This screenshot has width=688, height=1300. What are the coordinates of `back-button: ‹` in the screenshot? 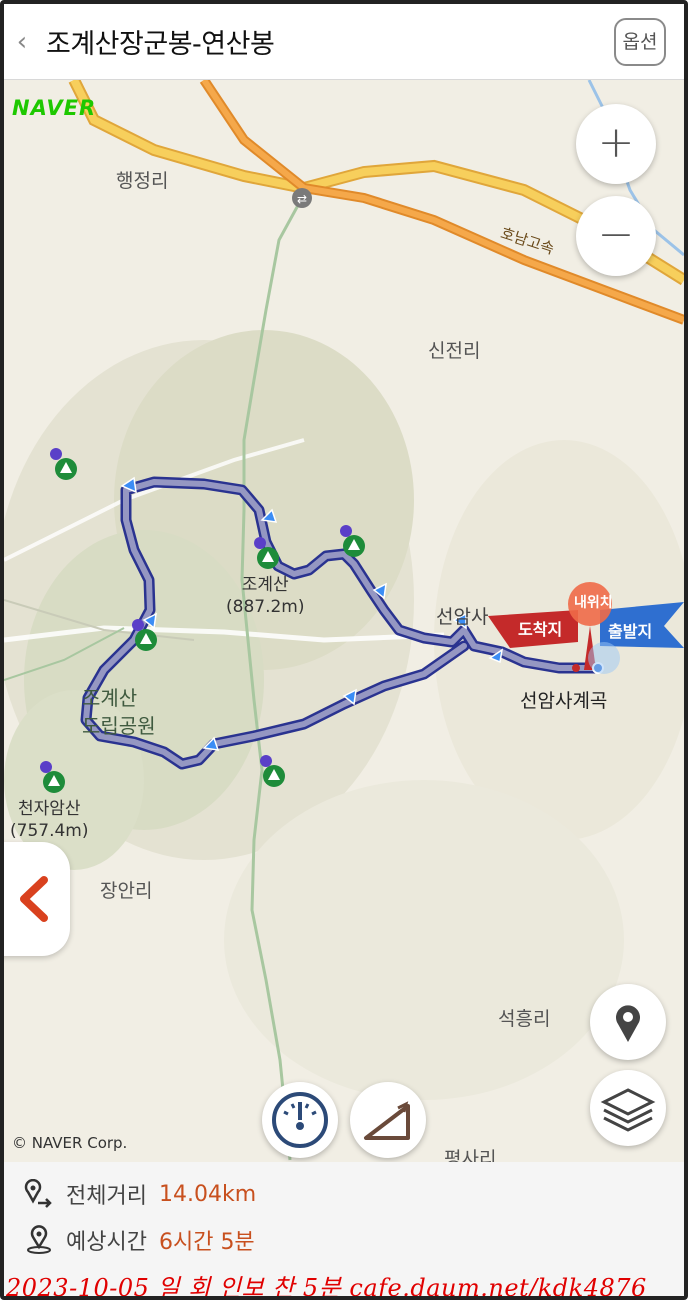 It's located at (22, 42).